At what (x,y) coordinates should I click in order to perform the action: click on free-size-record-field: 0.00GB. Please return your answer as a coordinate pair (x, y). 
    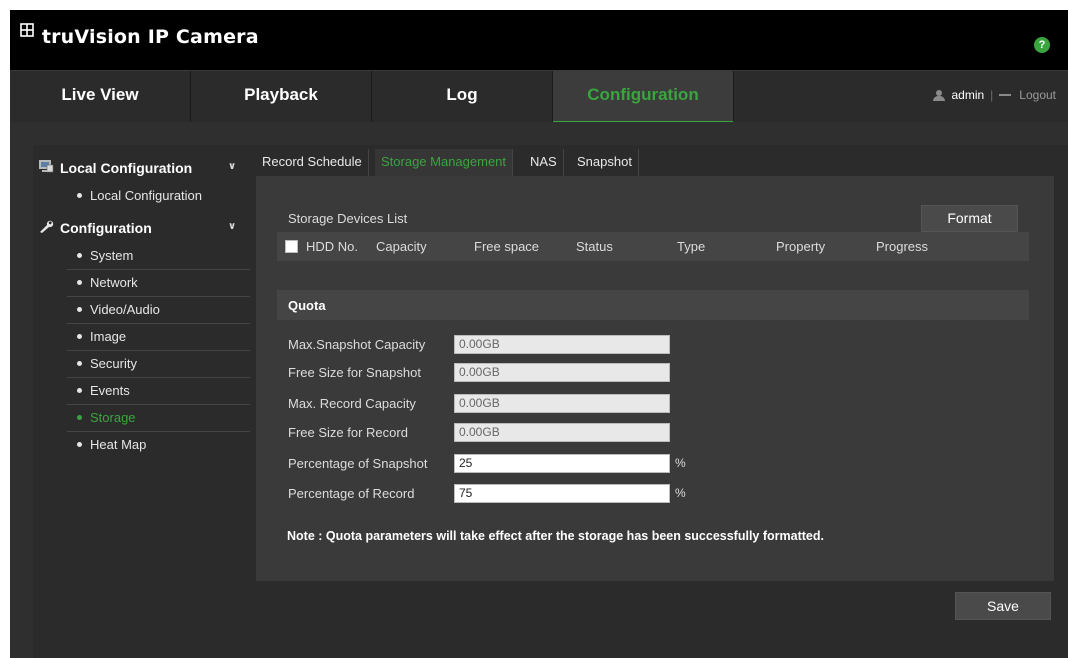
    Looking at the image, I should click on (562, 432).